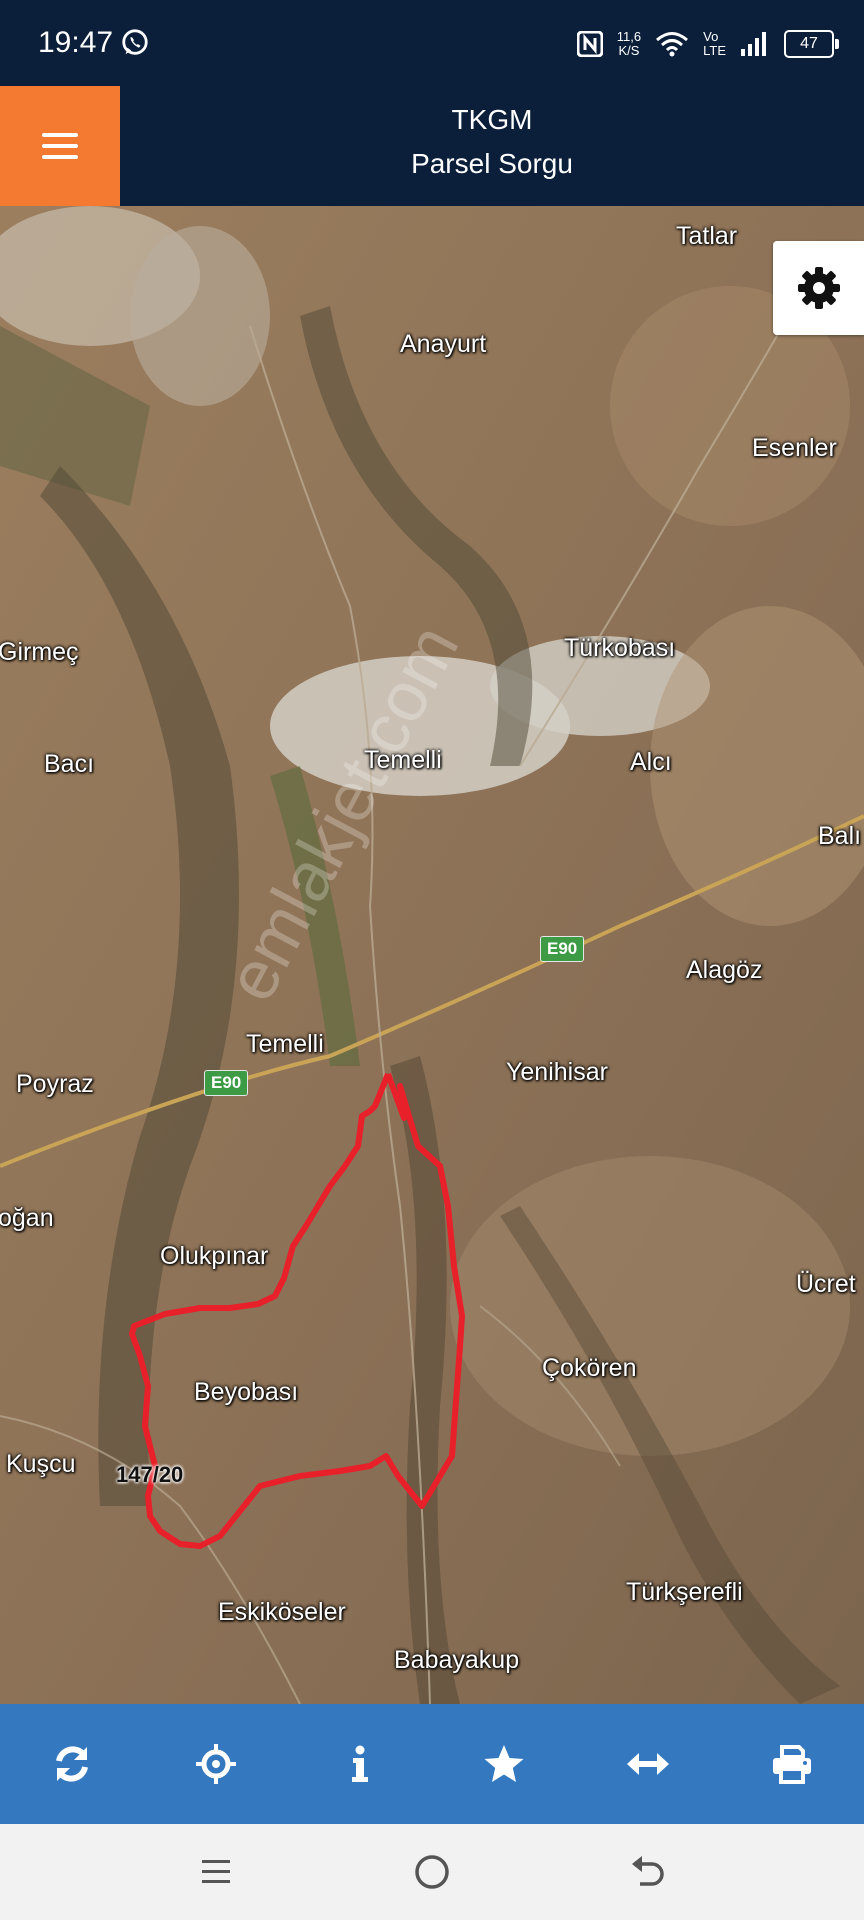 This screenshot has height=1920, width=864. I want to click on place-label: Alagöz, so click(724, 970).